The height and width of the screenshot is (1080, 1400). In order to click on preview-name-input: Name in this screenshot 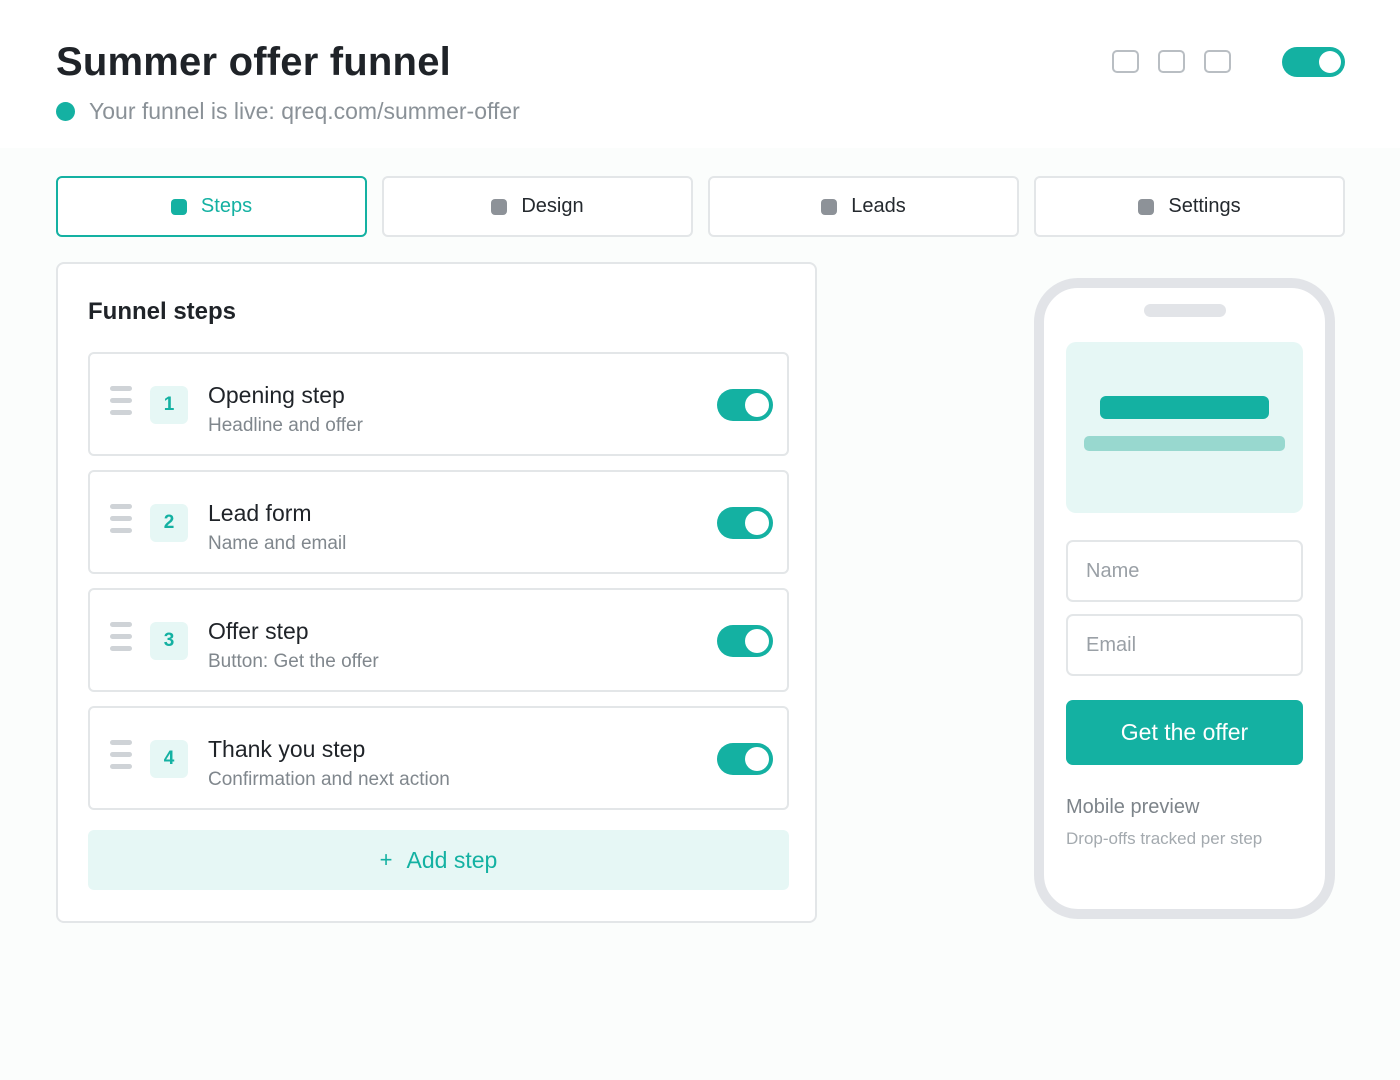, I will do `click(1184, 571)`.